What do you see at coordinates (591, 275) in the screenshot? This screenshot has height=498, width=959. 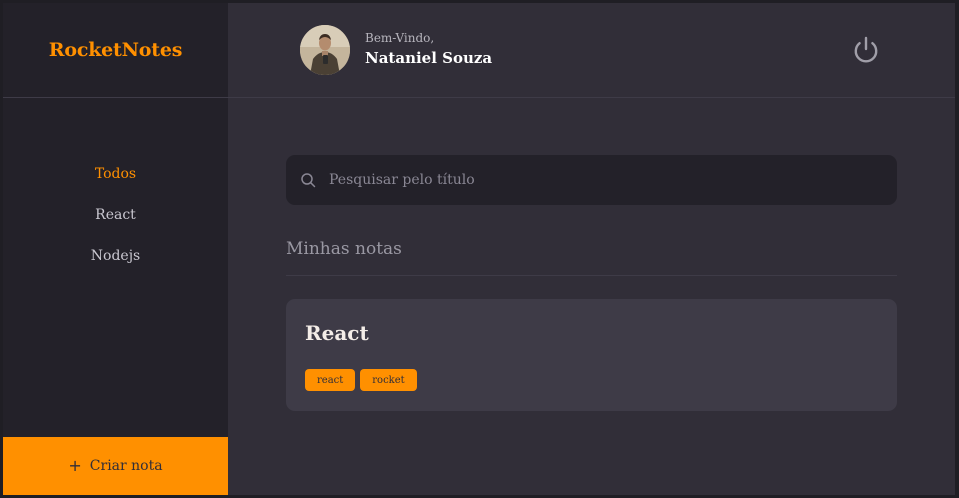 I see `section-divider` at bounding box center [591, 275].